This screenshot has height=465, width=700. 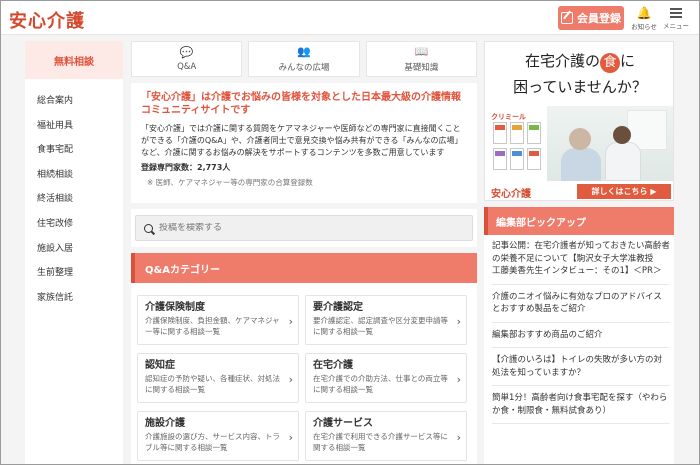 I want to click on category-card-care-services: 介護サービス 在宅介護で利用できる介護サービス等に関する相談一覧 ›, so click(x=386, y=436).